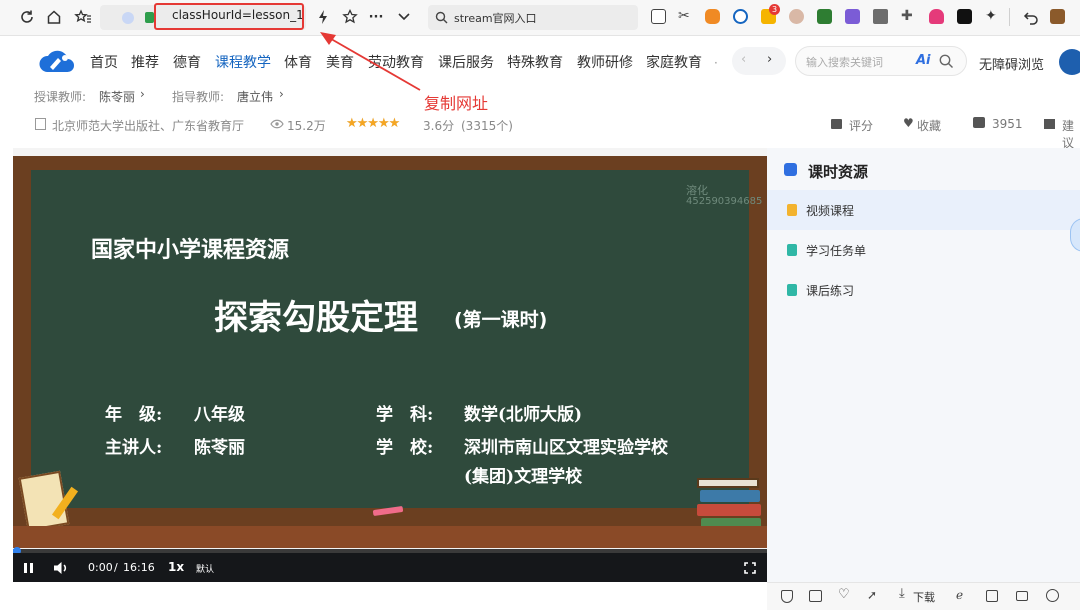 Image resolution: width=1080 pixels, height=610 pixels. I want to click on site-search-placeholder: 输入搜索关键词, so click(844, 62).